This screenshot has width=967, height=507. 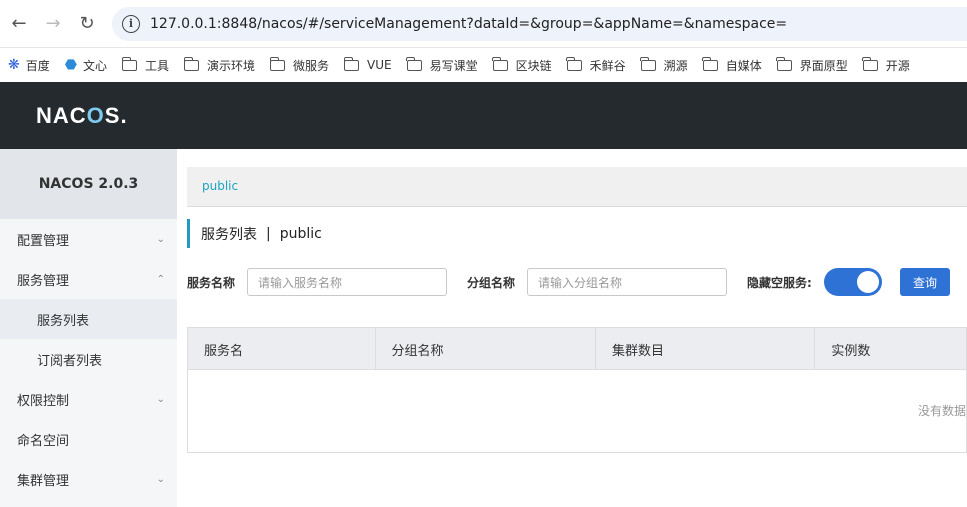 I want to click on bookmark-folder: 工具, so click(x=145, y=65).